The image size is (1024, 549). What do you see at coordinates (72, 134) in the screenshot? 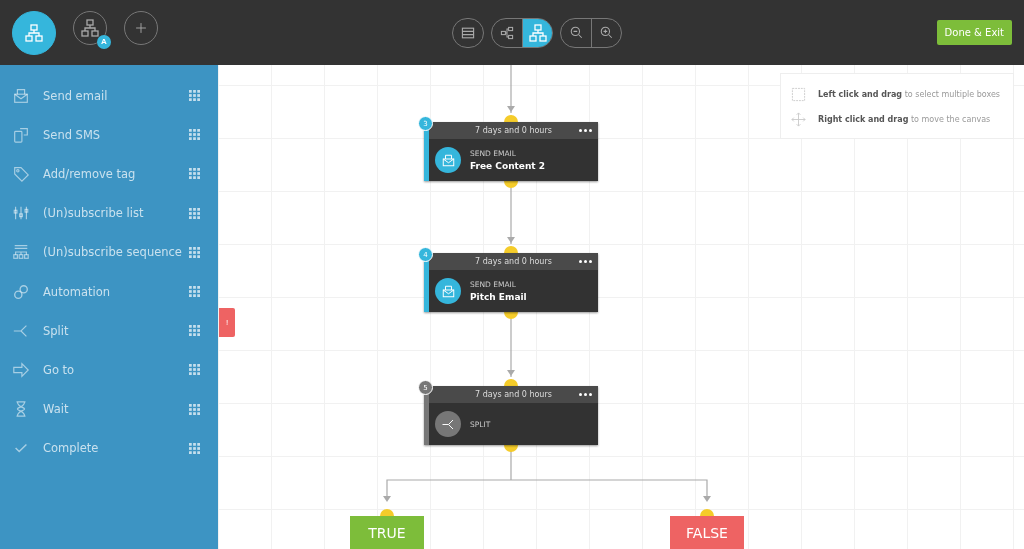
I see `item-label: Send SMS` at bounding box center [72, 134].